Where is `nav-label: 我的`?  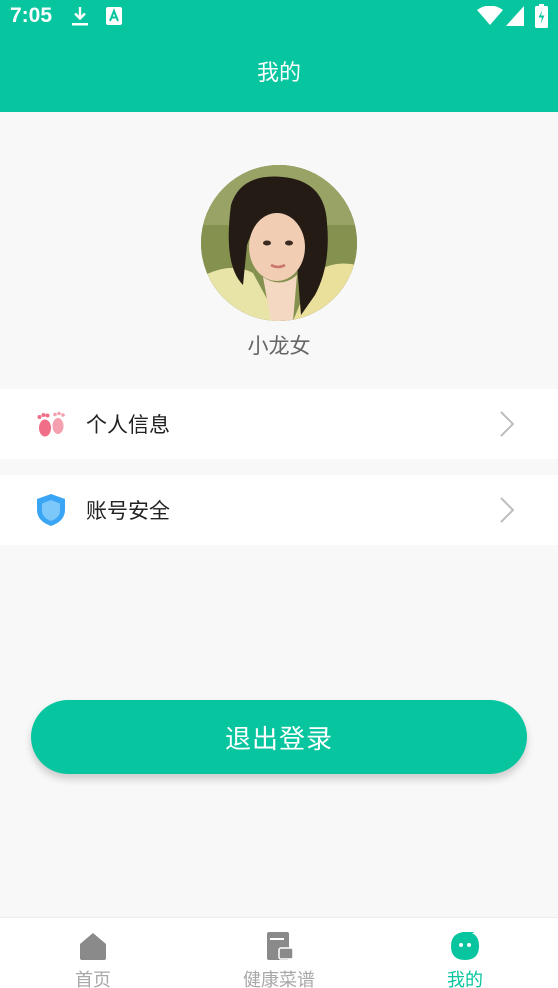
nav-label: 我的 is located at coordinates (465, 979).